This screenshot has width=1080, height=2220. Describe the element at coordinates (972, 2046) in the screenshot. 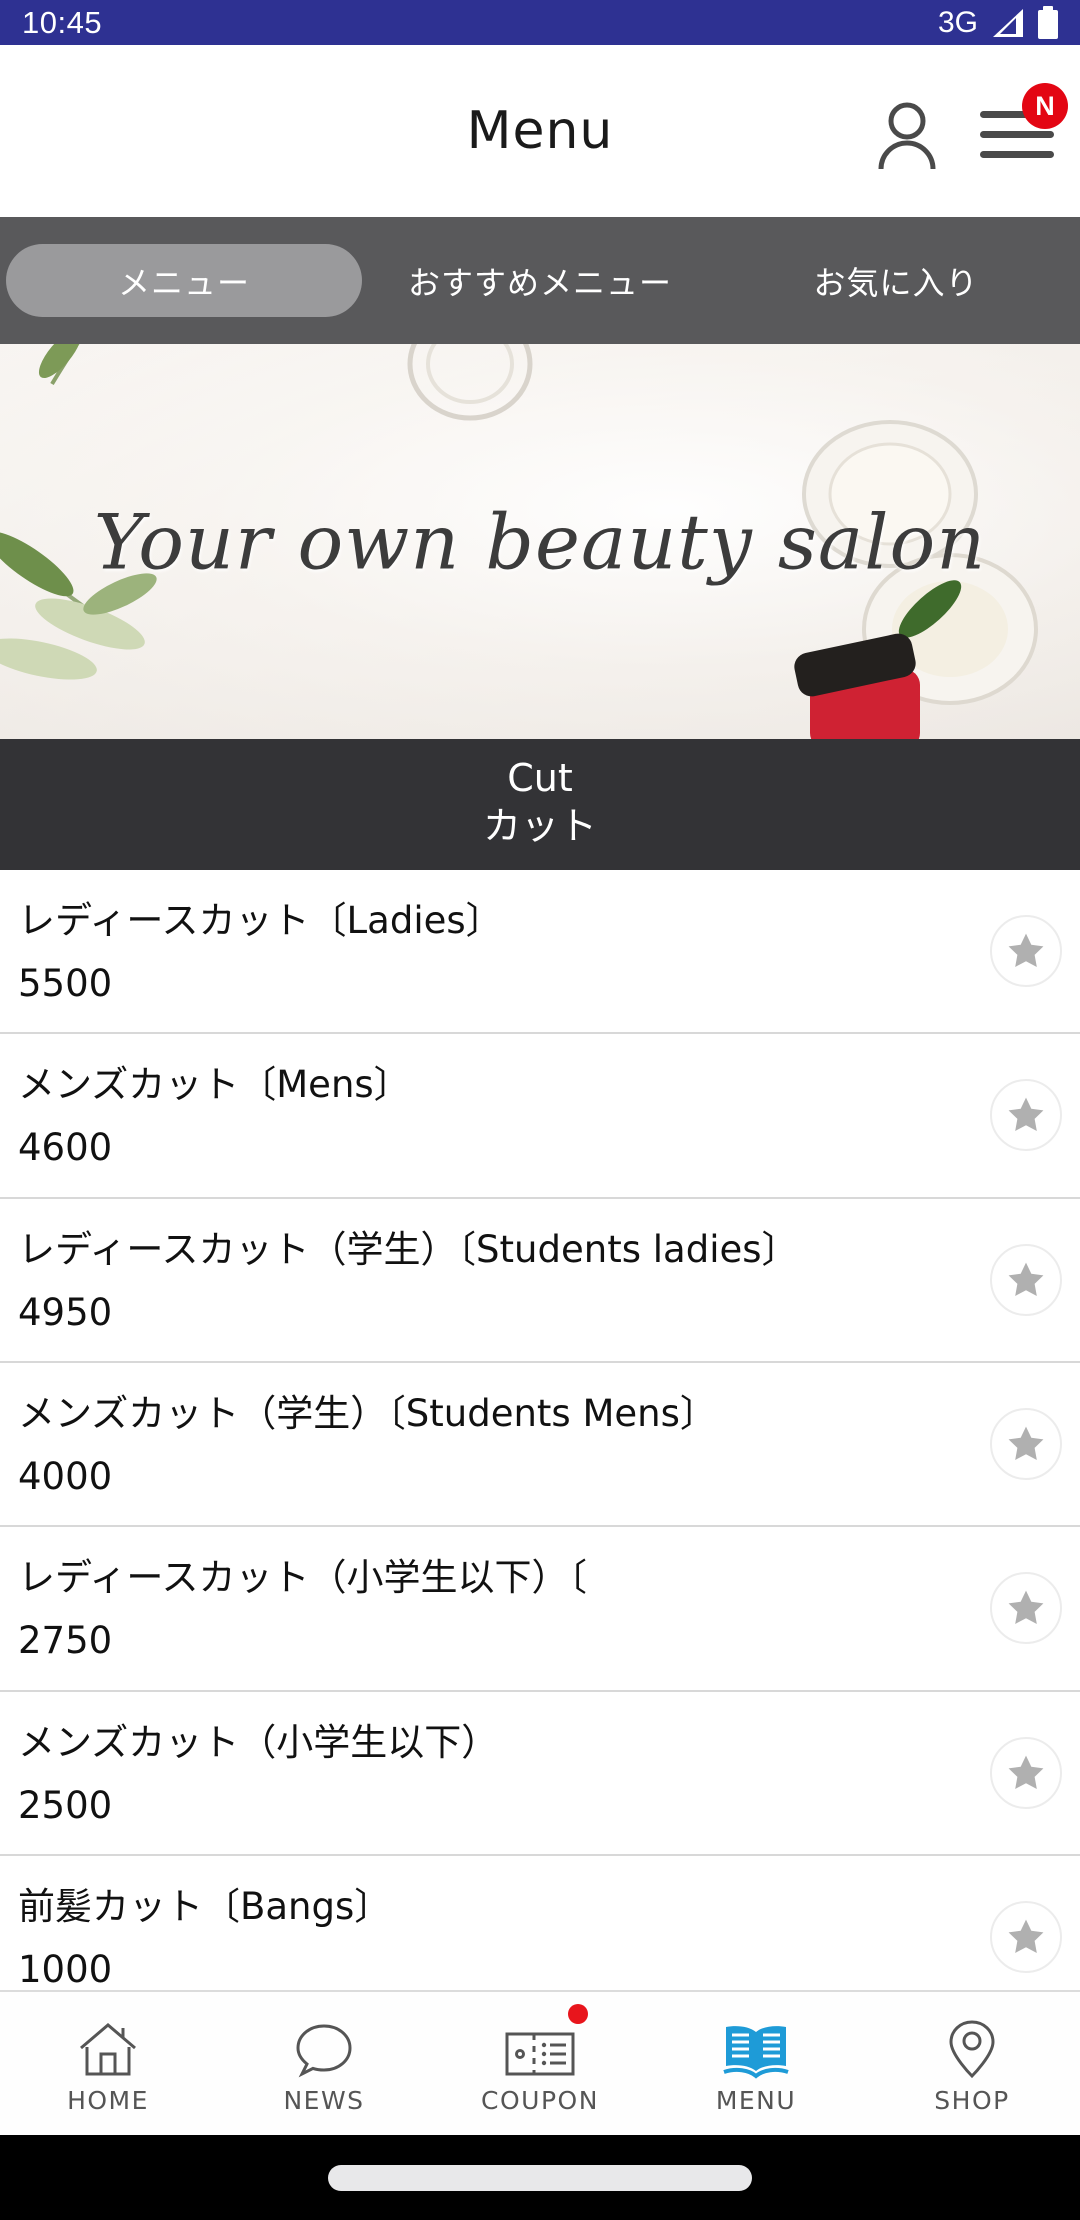

I see `location-pin-icon` at that location.